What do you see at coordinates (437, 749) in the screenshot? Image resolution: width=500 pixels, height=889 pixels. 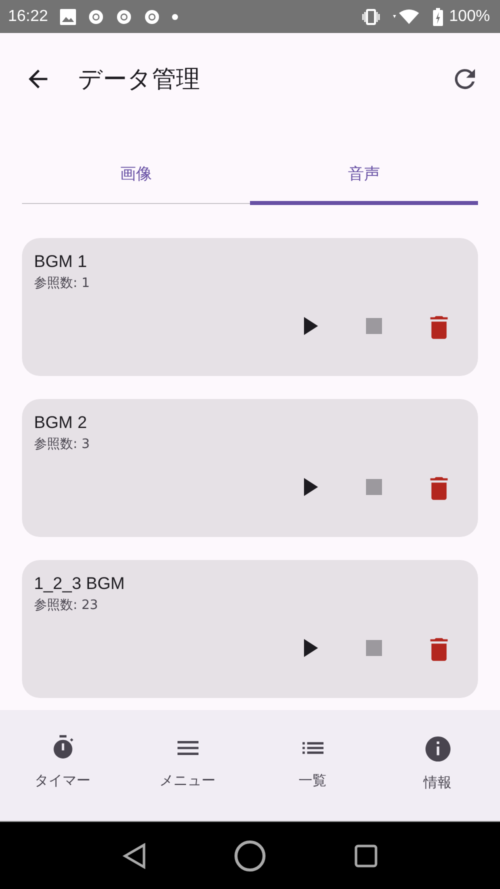 I see `info-icon` at bounding box center [437, 749].